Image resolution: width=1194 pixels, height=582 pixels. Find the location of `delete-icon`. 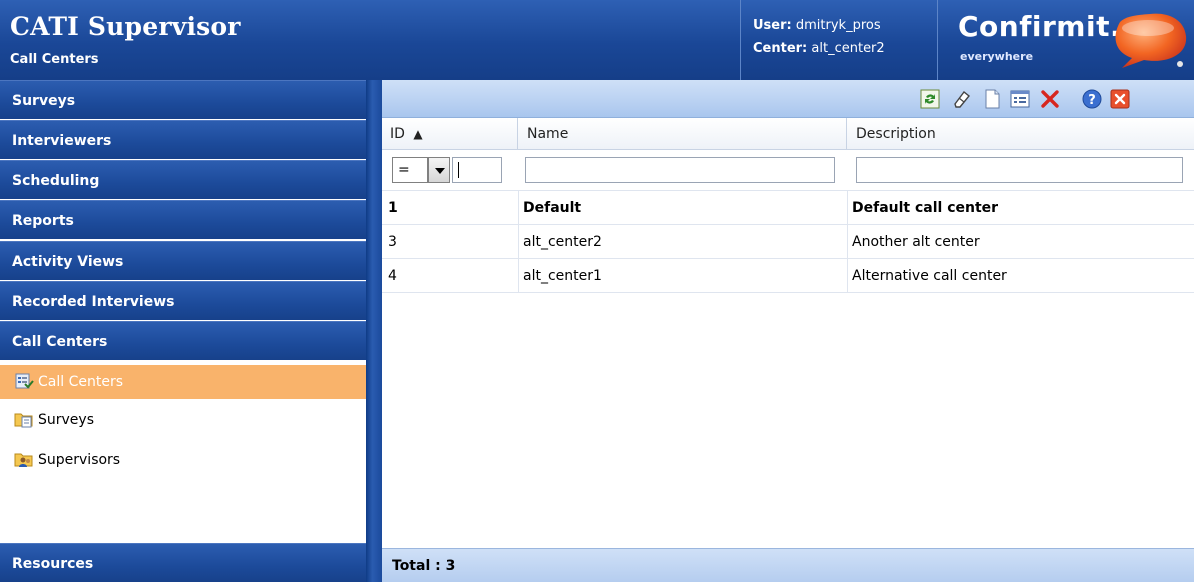

delete-icon is located at coordinates (1050, 99).